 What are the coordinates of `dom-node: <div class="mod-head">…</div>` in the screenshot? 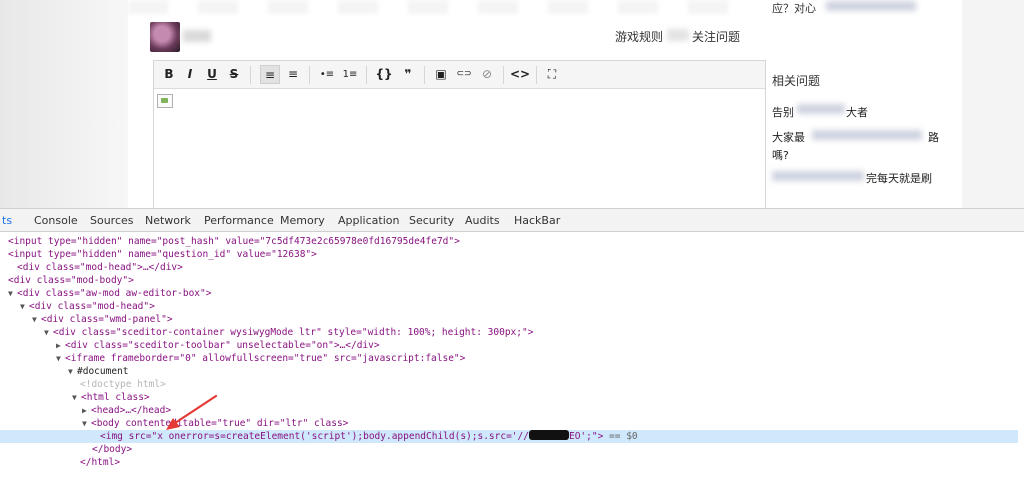 It's located at (509, 267).